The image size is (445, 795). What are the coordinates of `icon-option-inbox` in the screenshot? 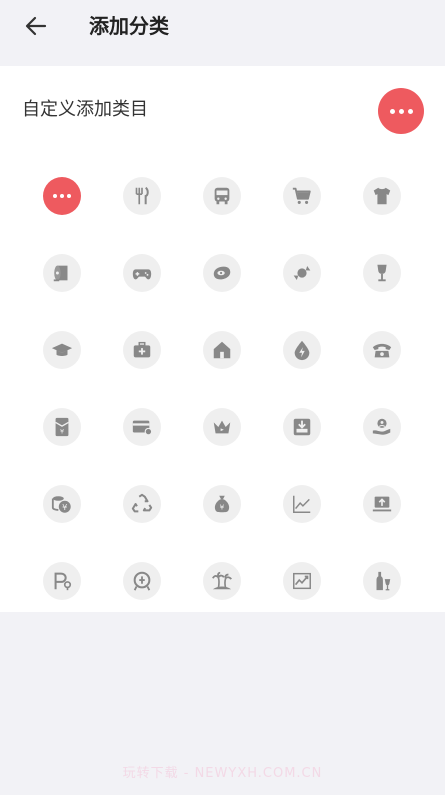 It's located at (302, 426).